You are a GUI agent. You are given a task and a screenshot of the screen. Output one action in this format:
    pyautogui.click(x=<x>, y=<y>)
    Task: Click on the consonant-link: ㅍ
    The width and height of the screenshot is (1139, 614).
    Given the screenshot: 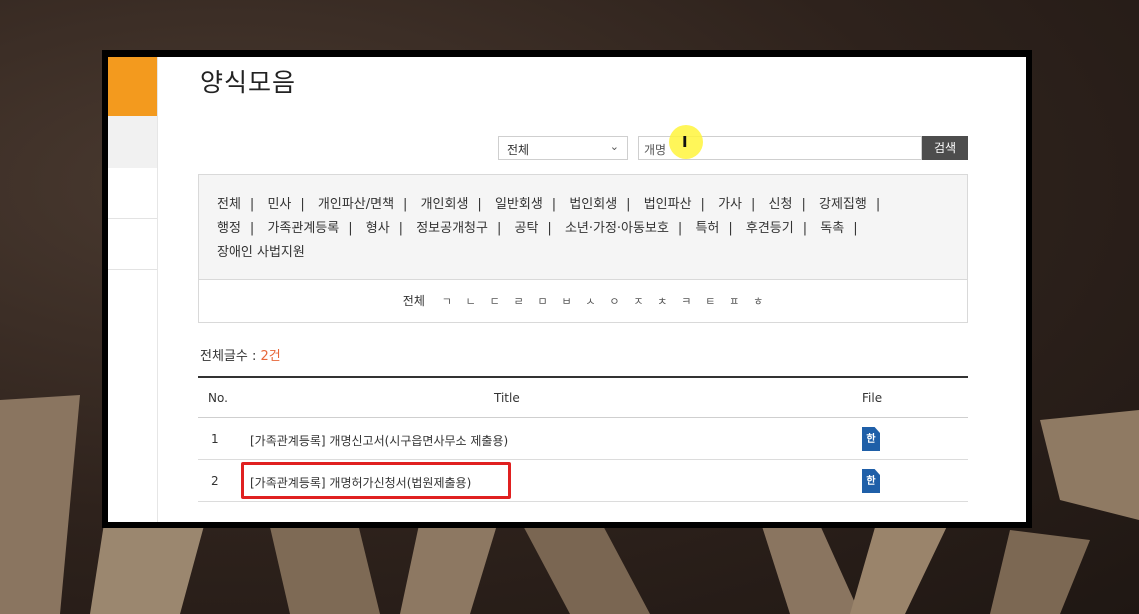 What is the action you would take?
    pyautogui.click(x=734, y=301)
    